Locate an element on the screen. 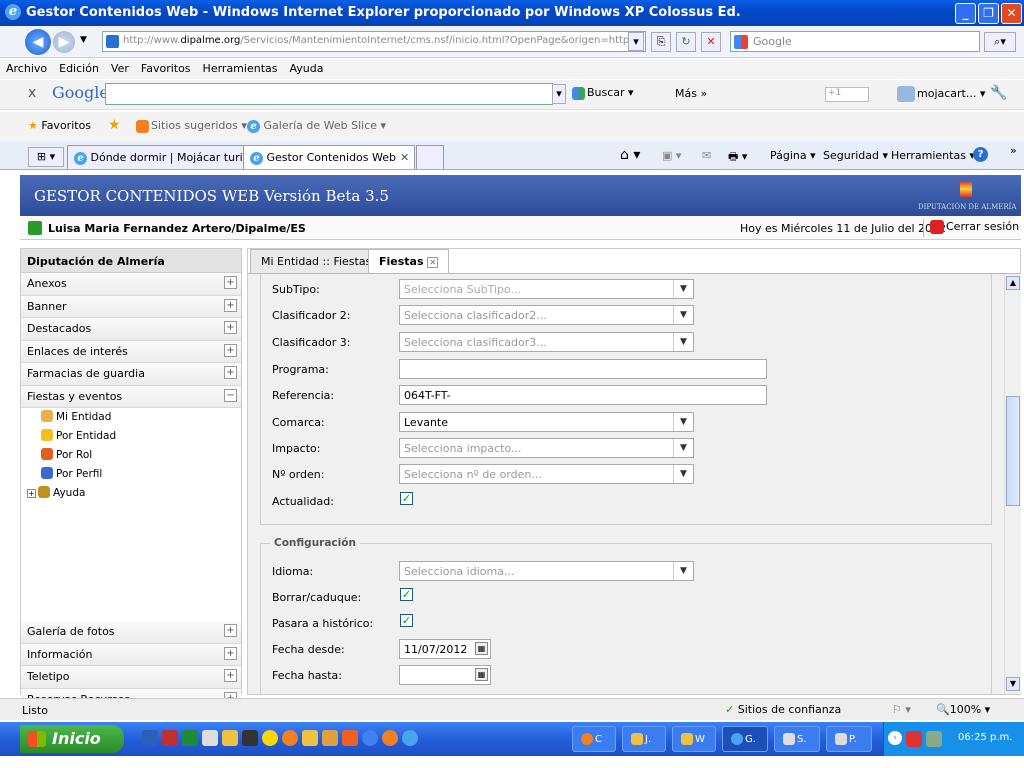 This screenshot has height=768, width=1024. forward-button: ▶ is located at coordinates (64, 42).